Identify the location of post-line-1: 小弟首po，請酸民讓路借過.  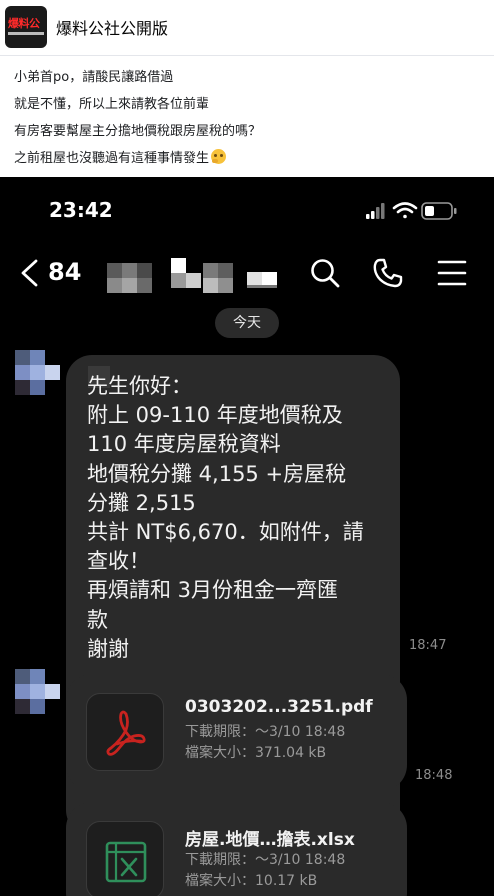
(94, 77).